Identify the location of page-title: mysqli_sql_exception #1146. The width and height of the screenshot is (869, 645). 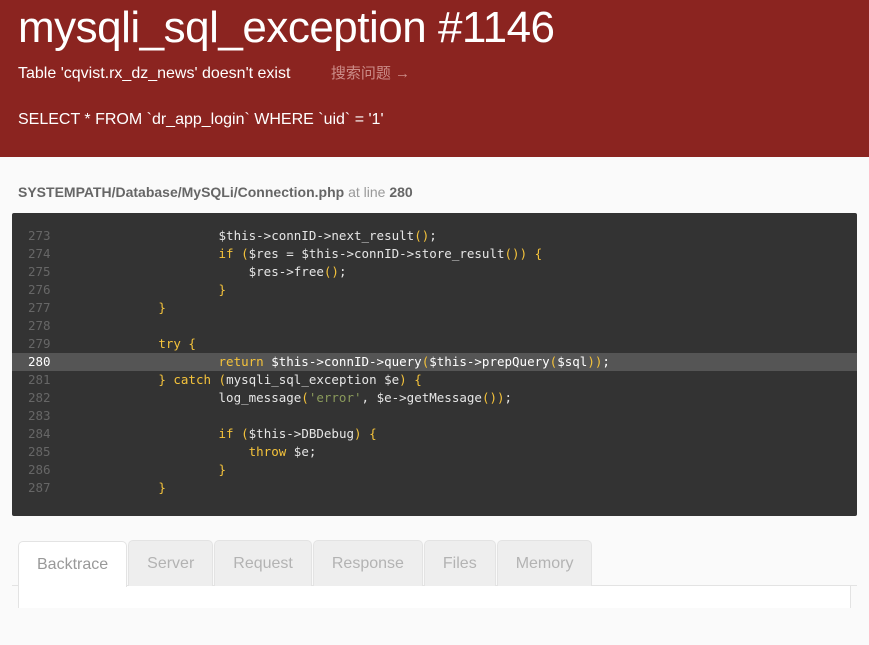
(286, 27).